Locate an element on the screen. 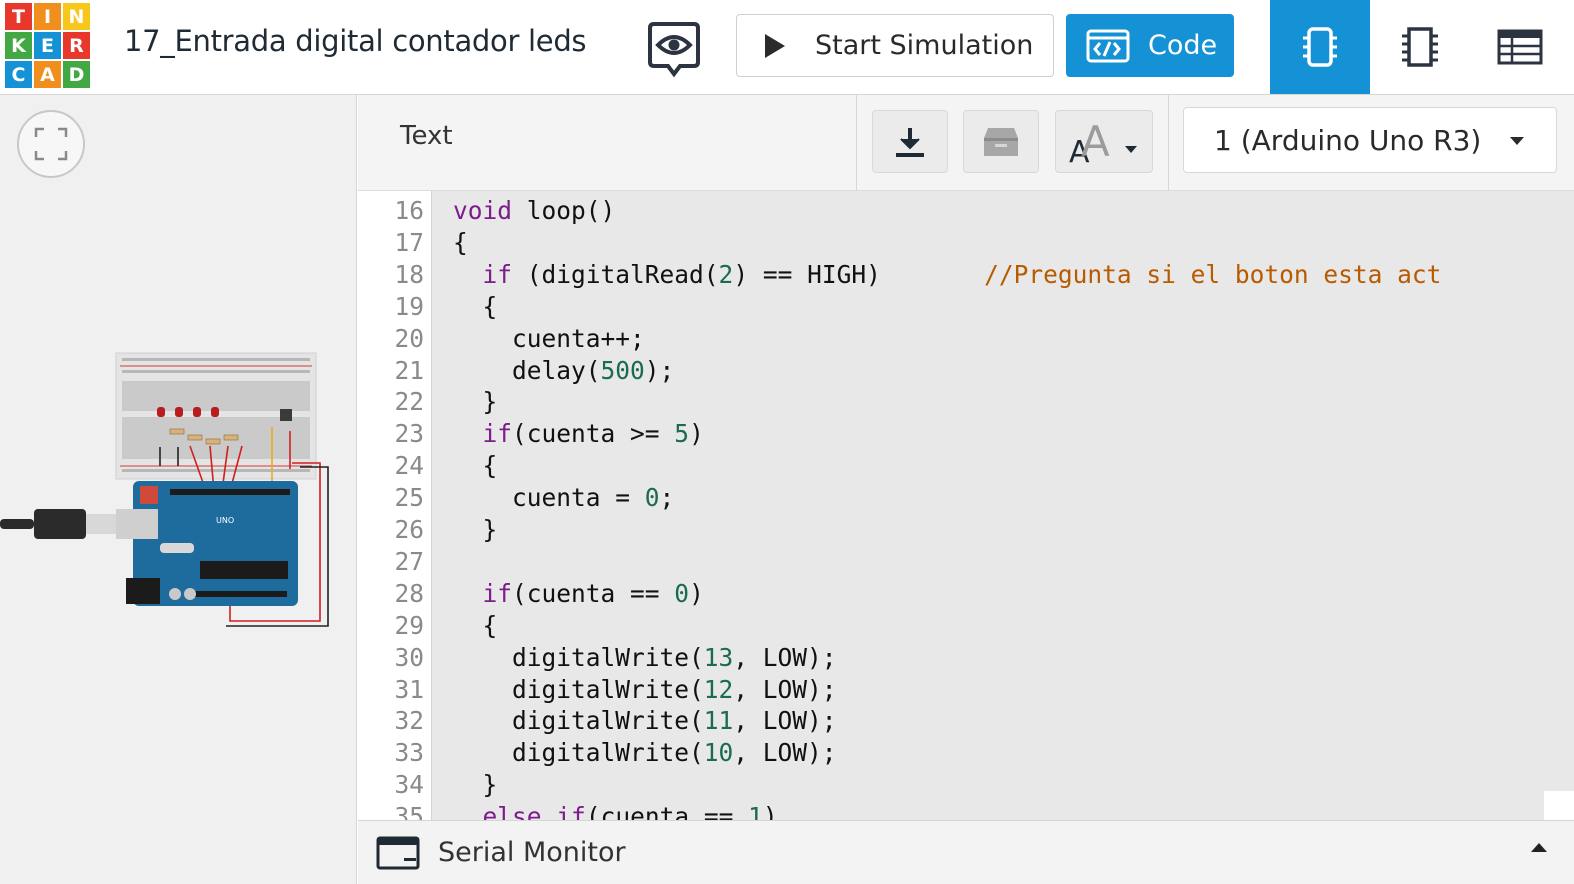 The image size is (1574, 884). chip-icon is located at coordinates (1420, 47).